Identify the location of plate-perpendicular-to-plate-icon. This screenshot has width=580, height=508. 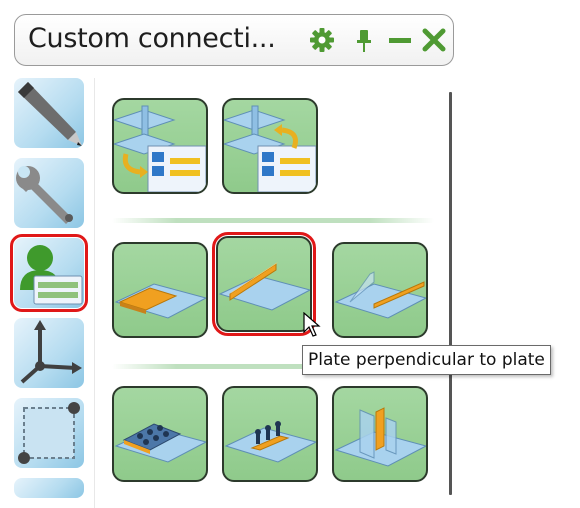
(264, 284).